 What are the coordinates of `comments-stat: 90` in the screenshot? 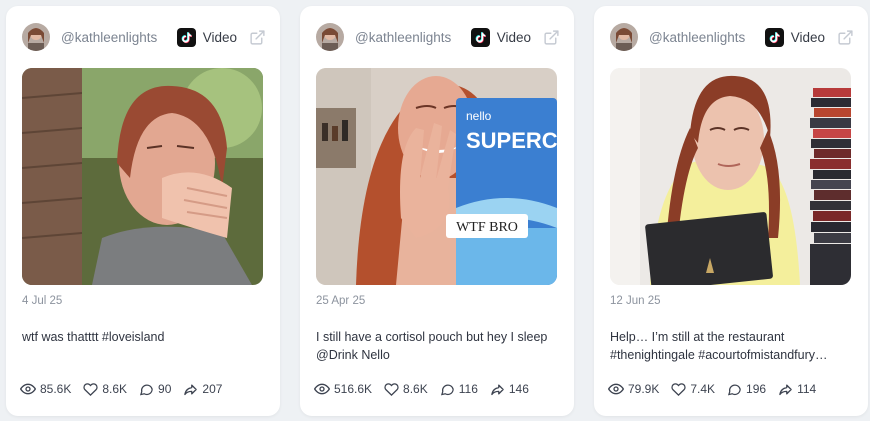 It's located at (155, 389).